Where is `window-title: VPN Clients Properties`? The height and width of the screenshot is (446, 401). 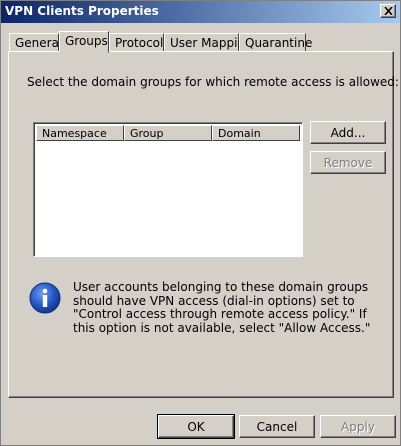
window-title: VPN Clients Properties is located at coordinates (82, 11).